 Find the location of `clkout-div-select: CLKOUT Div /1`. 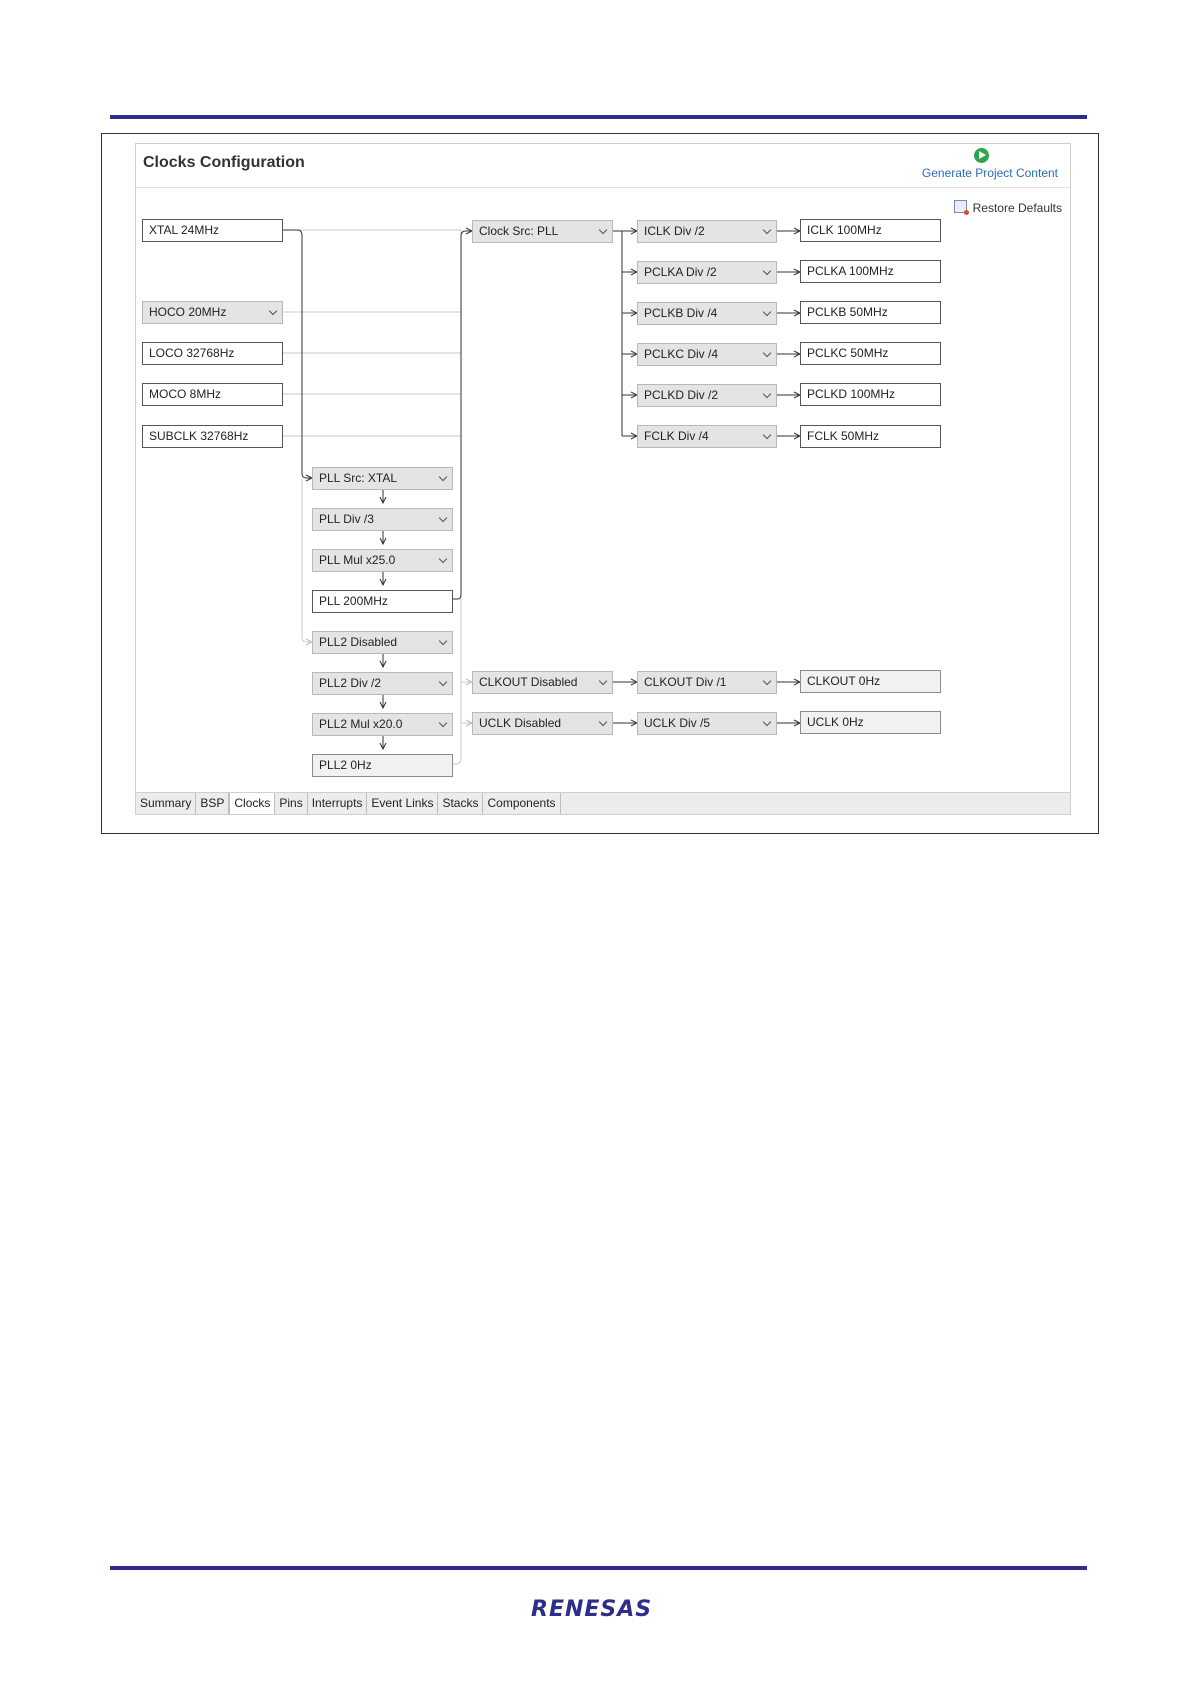

clkout-div-select: CLKOUT Div /1 is located at coordinates (707, 682).